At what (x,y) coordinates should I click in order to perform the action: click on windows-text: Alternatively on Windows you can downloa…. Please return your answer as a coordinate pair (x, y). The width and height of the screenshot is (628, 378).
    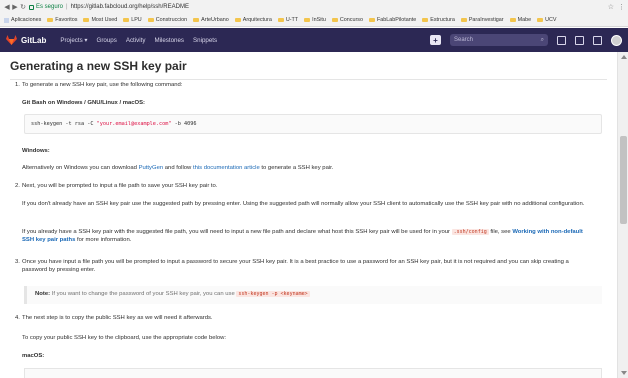
    Looking at the image, I should click on (178, 168).